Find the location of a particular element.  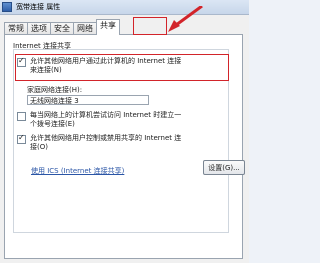

sharing-tab-highlight is located at coordinates (150, 26).